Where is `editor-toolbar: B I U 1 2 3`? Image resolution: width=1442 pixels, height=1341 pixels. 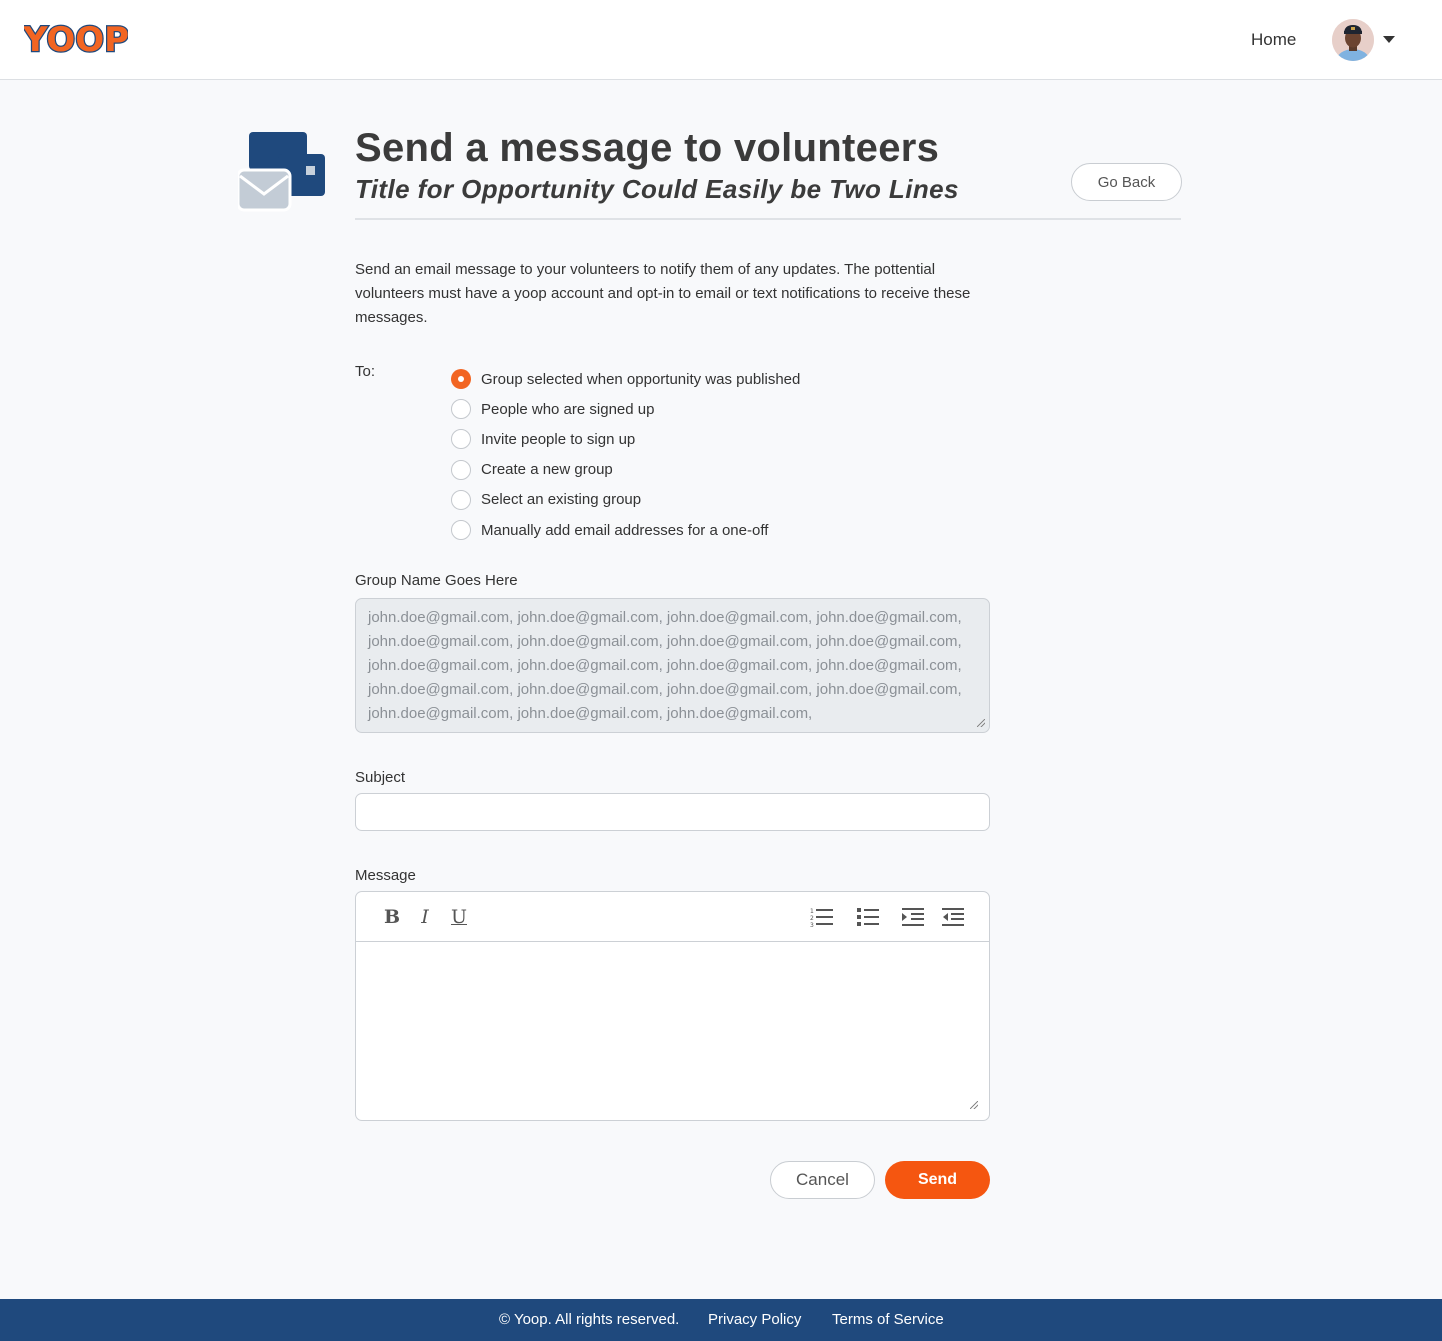 editor-toolbar: B I U 1 2 3 is located at coordinates (672, 917).